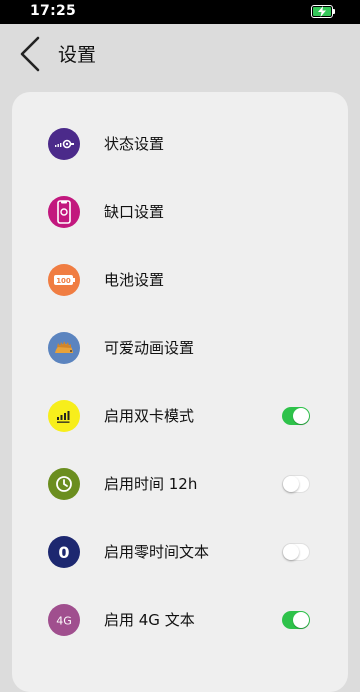  I want to click on status-time: 17:25, so click(53, 11).